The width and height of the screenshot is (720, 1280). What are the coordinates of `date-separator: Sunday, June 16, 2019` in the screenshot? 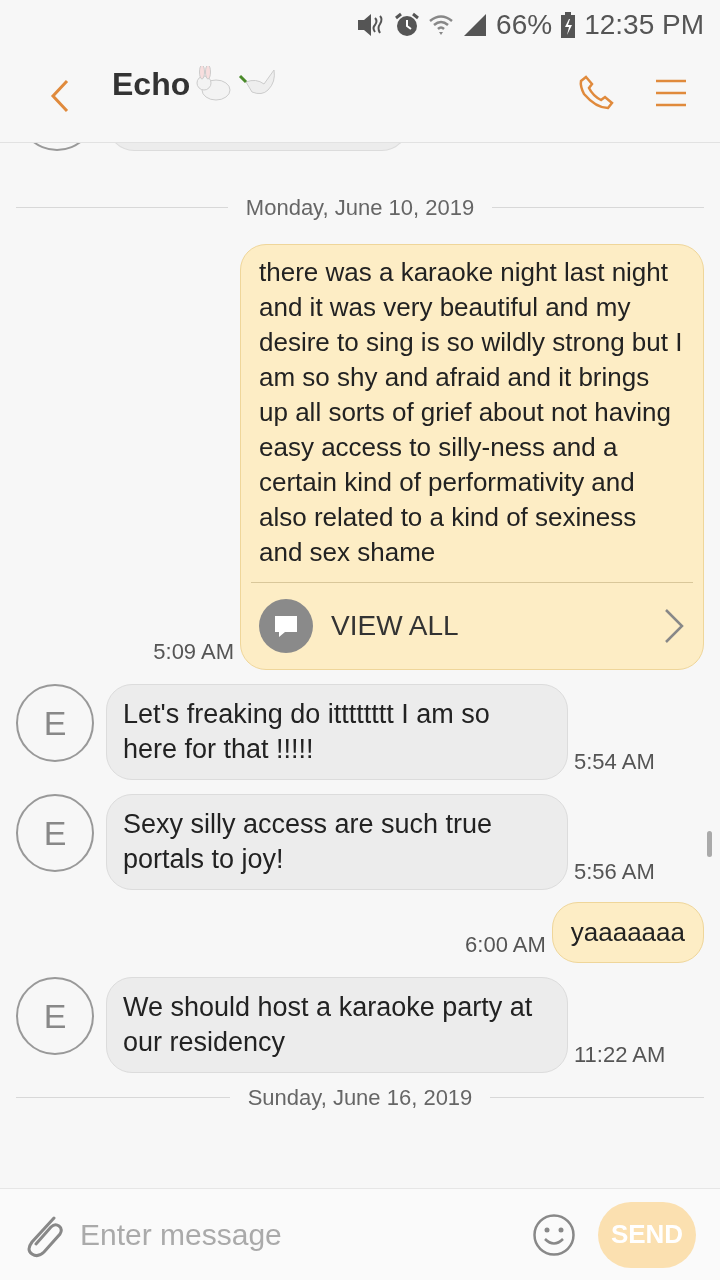 It's located at (360, 1098).